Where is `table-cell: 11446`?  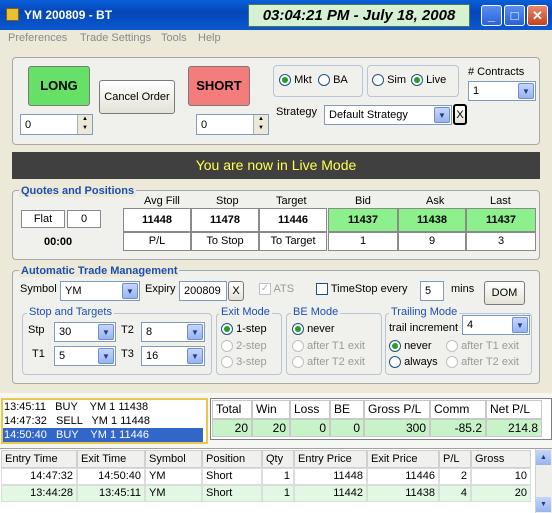 table-cell: 11446 is located at coordinates (403, 476).